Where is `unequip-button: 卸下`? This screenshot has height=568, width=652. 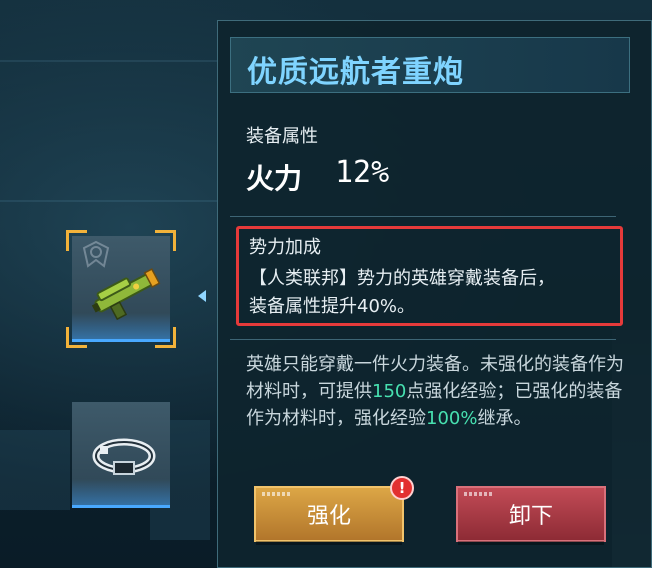
unequip-button: 卸下 is located at coordinates (531, 515).